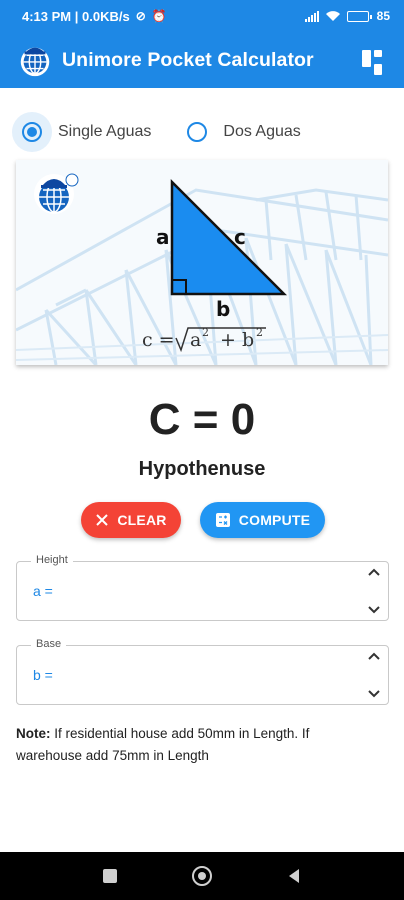  I want to click on app-bar: Unimore Pocket Calculator, so click(202, 60).